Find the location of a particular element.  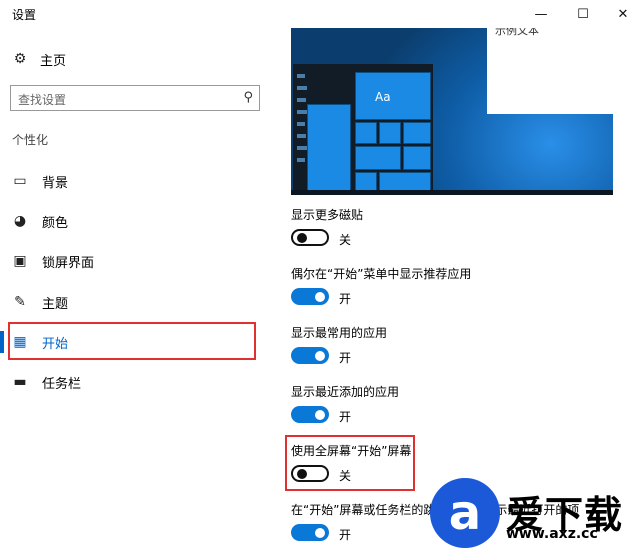

lockscreen-icon: ▣ is located at coordinates (20, 261).